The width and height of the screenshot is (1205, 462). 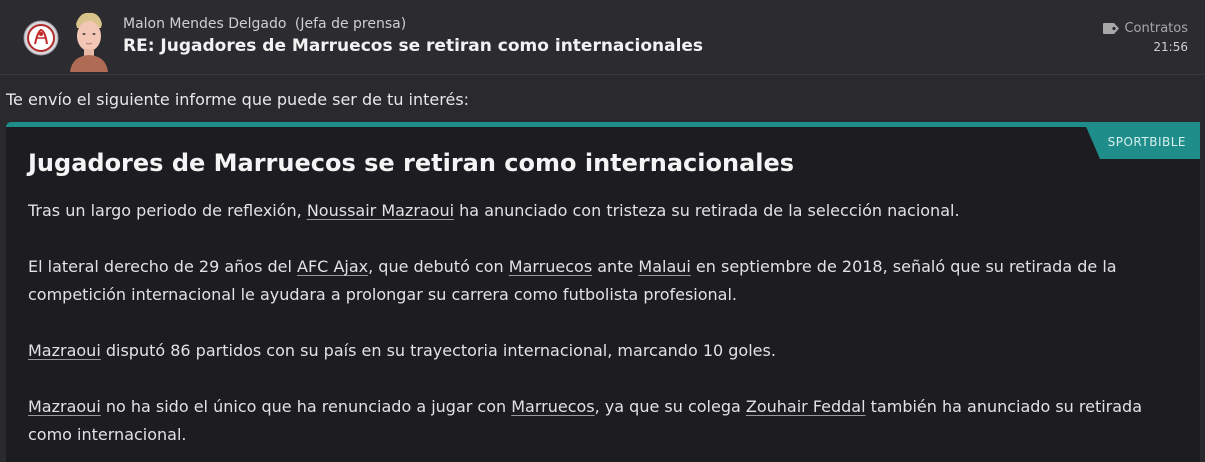 I want to click on ajax-crest-icon, so click(x=41, y=38).